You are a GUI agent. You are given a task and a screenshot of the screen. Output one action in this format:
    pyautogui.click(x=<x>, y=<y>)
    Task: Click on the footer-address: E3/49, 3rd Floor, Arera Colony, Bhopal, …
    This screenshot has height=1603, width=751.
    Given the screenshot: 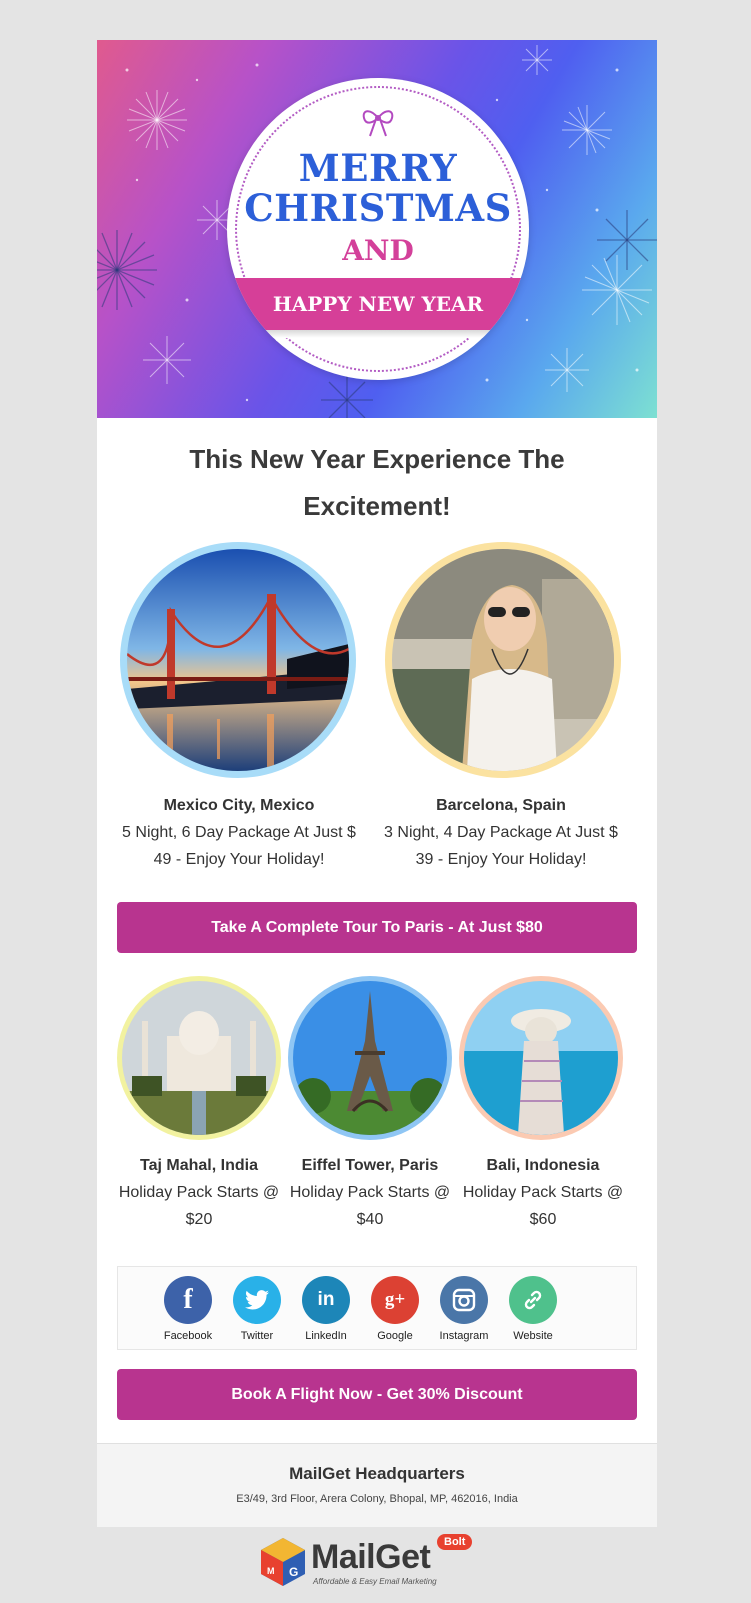 What is the action you would take?
    pyautogui.click(x=377, y=1499)
    